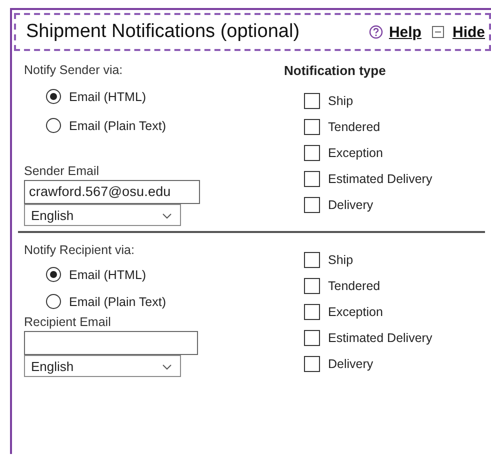  What do you see at coordinates (74, 70) in the screenshot?
I see `notify-via-label: Notify Sender via:` at bounding box center [74, 70].